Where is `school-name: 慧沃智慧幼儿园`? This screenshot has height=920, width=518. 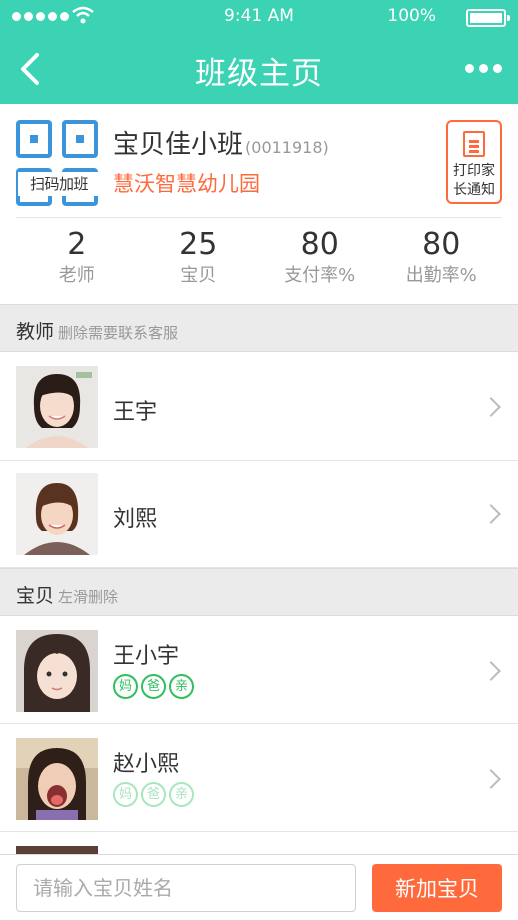
school-name: 慧沃智慧幼儿园 is located at coordinates (186, 184).